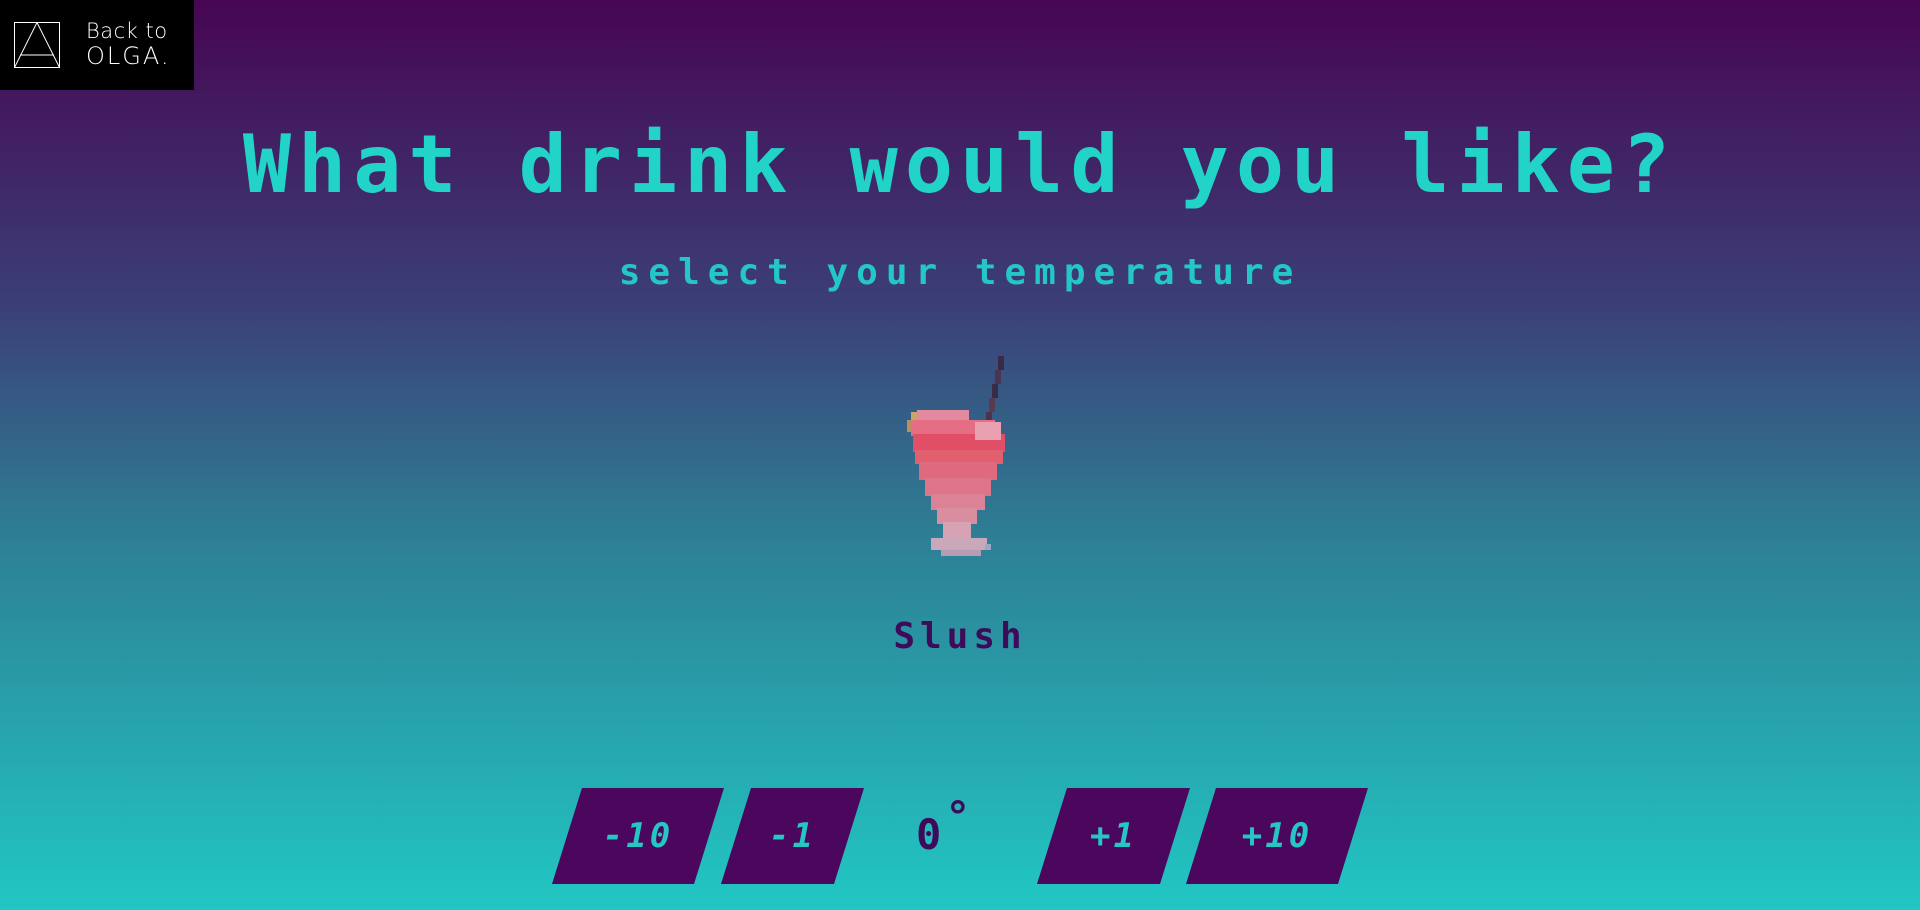 This screenshot has height=910, width=1920. I want to click on olga-logo-icon, so click(37, 45).